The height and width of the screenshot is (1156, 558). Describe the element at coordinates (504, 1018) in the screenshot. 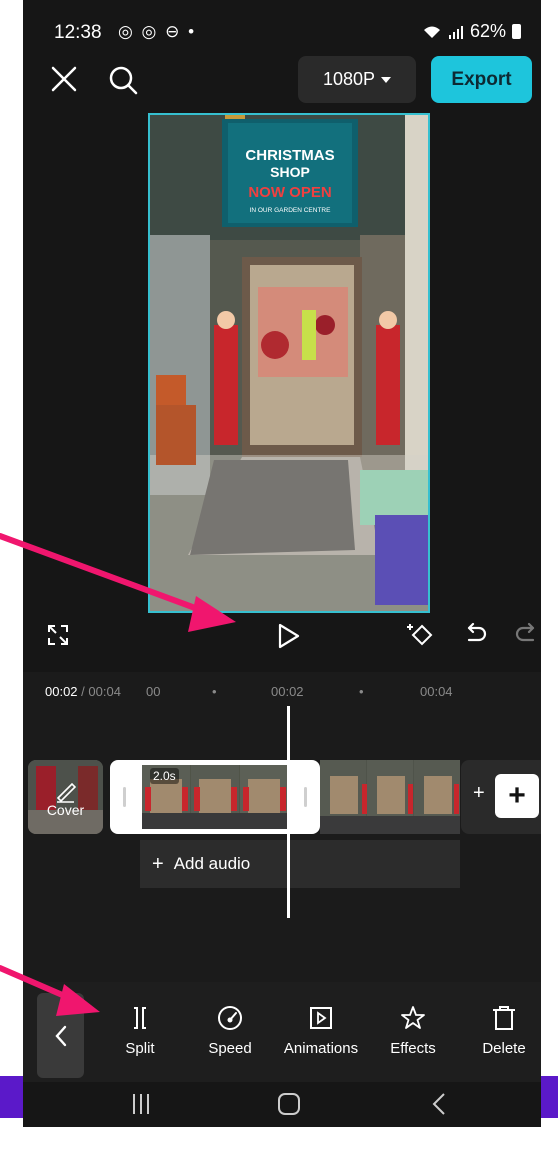

I see `delete-icon` at that location.